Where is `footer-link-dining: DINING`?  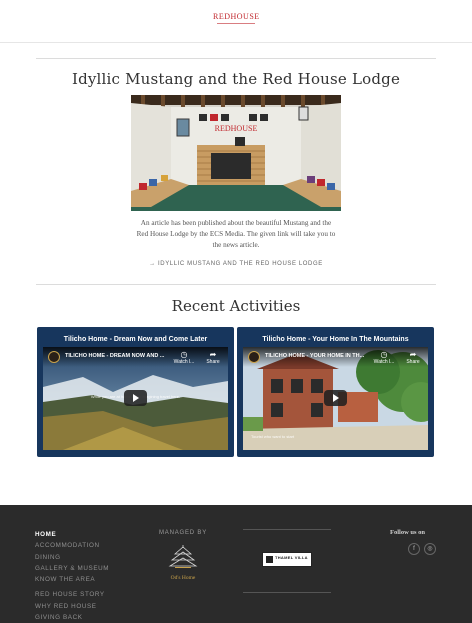
footer-link-dining: DINING is located at coordinates (72, 557).